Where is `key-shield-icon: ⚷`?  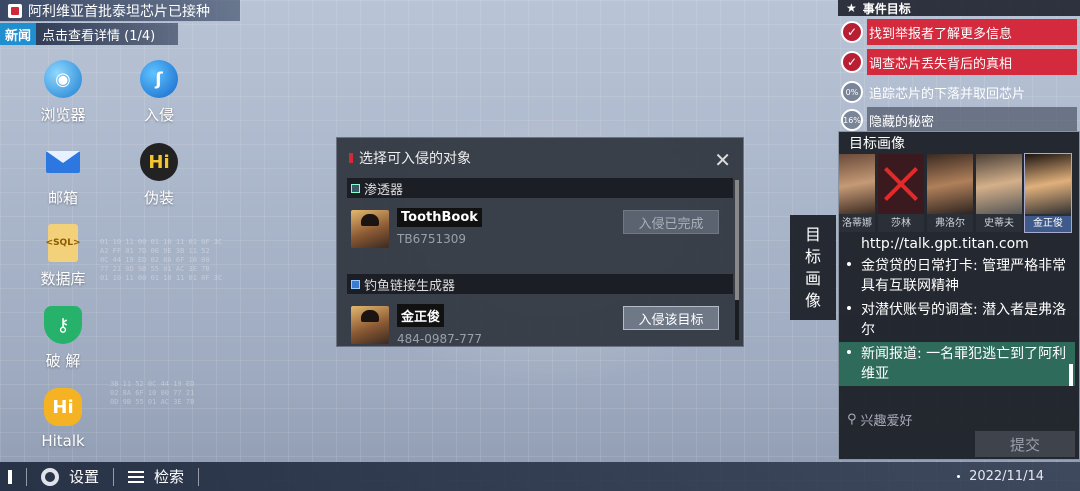
key-shield-icon: ⚷ is located at coordinates (63, 325).